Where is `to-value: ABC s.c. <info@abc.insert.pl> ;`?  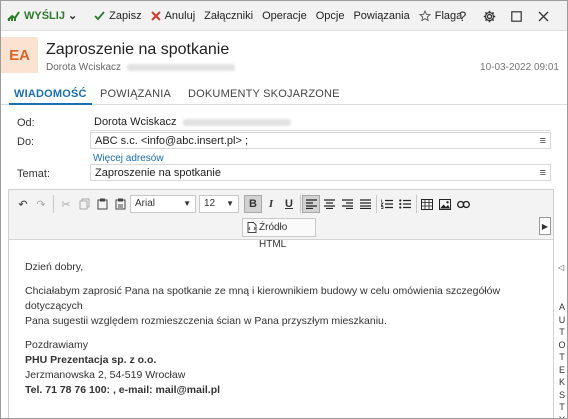
to-value: ABC s.c. <info@abc.insert.pl> ; is located at coordinates (172, 141).